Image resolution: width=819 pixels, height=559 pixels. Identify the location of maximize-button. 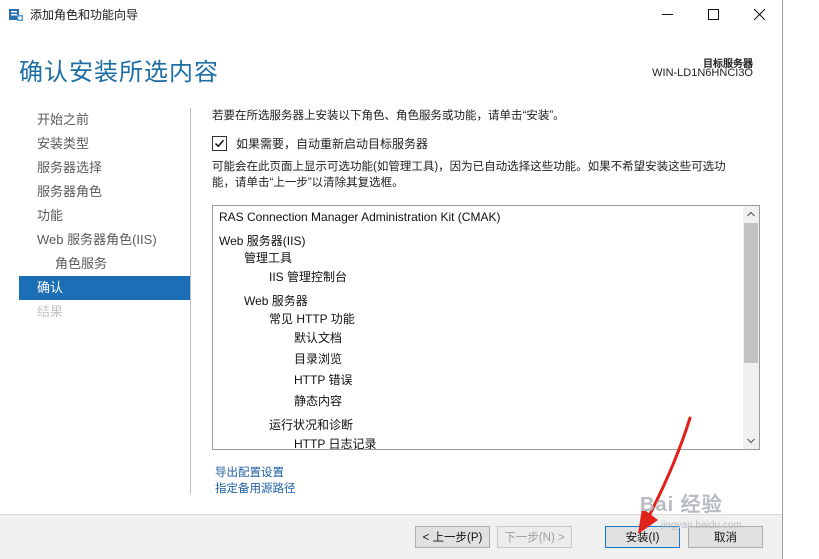
(713, 14).